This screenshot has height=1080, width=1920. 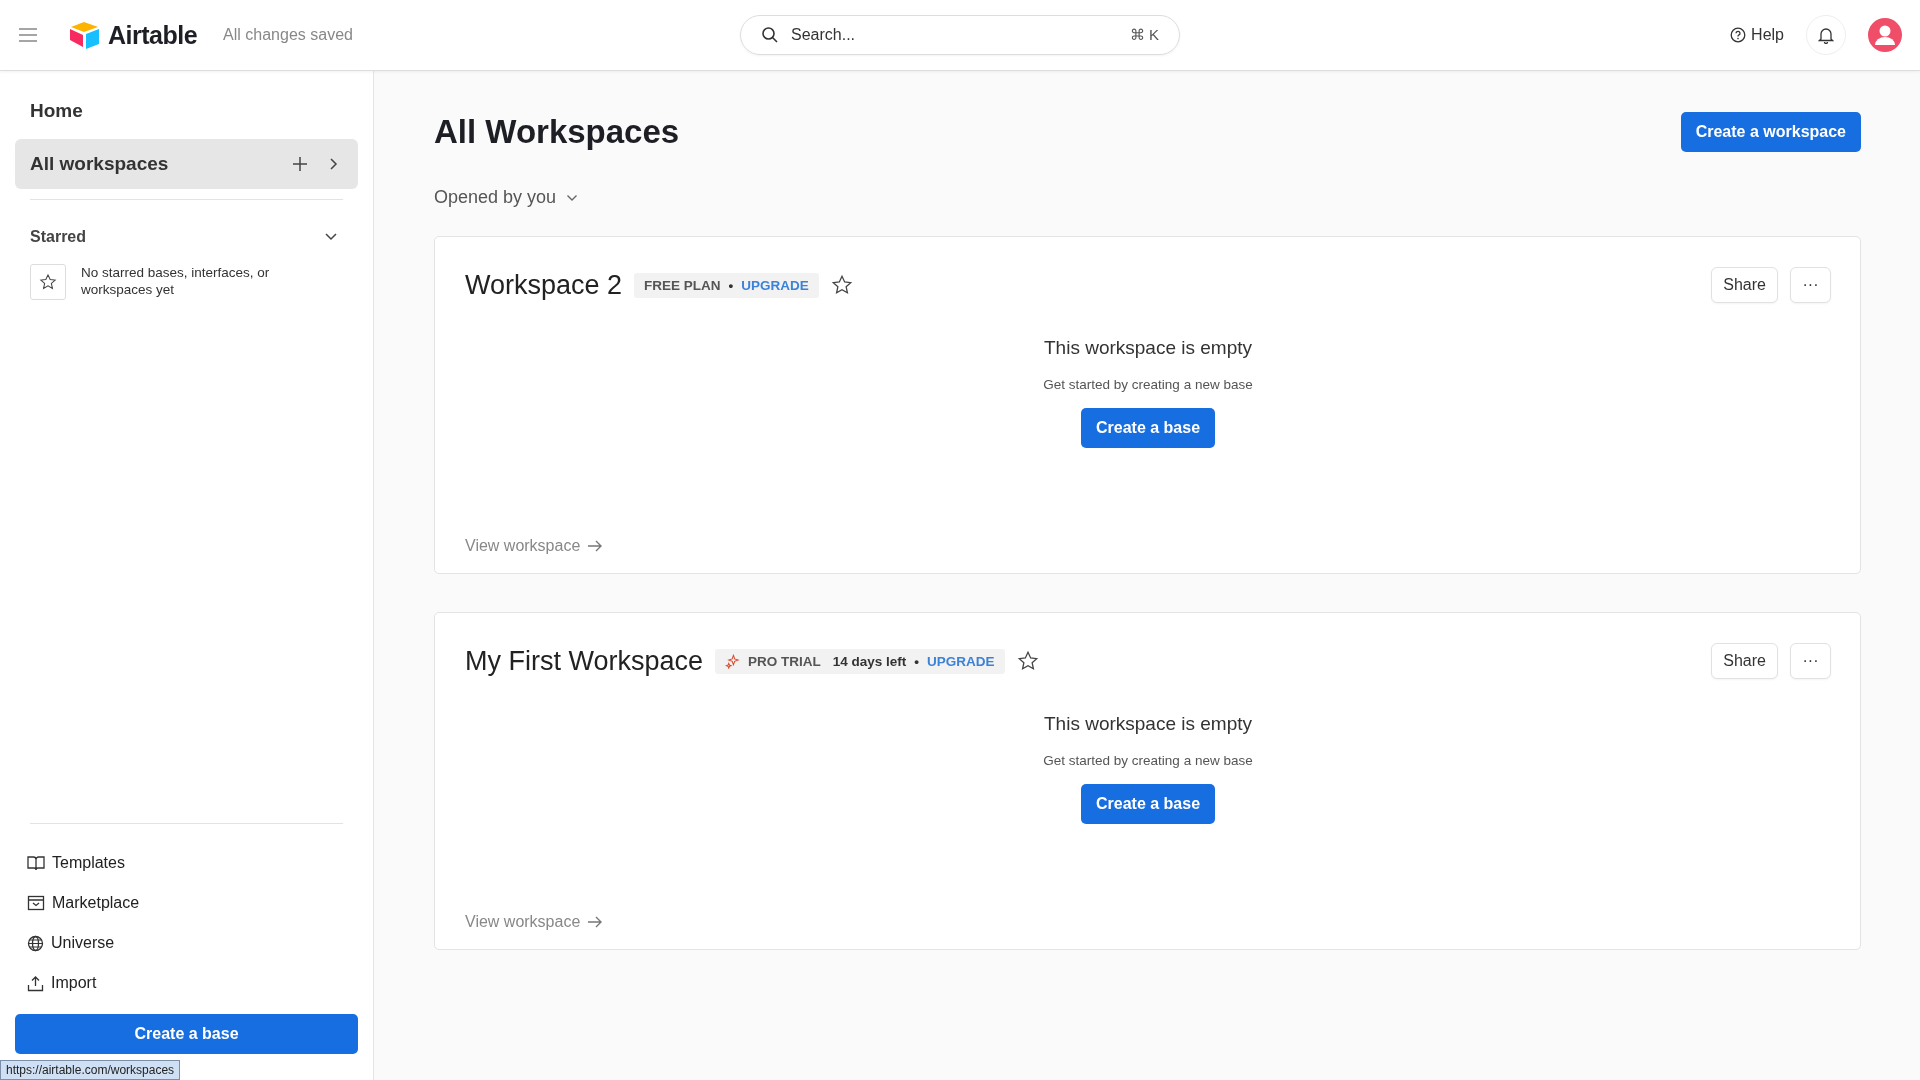 I want to click on notifications-button, so click(x=1826, y=35).